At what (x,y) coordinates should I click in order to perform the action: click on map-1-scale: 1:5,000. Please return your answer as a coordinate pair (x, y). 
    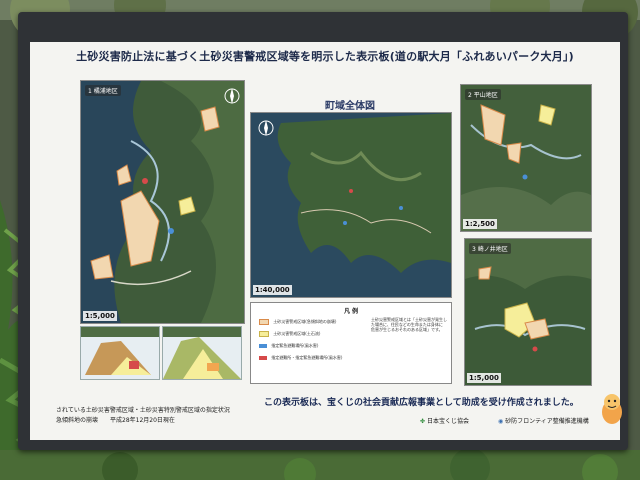
    Looking at the image, I should click on (100, 316).